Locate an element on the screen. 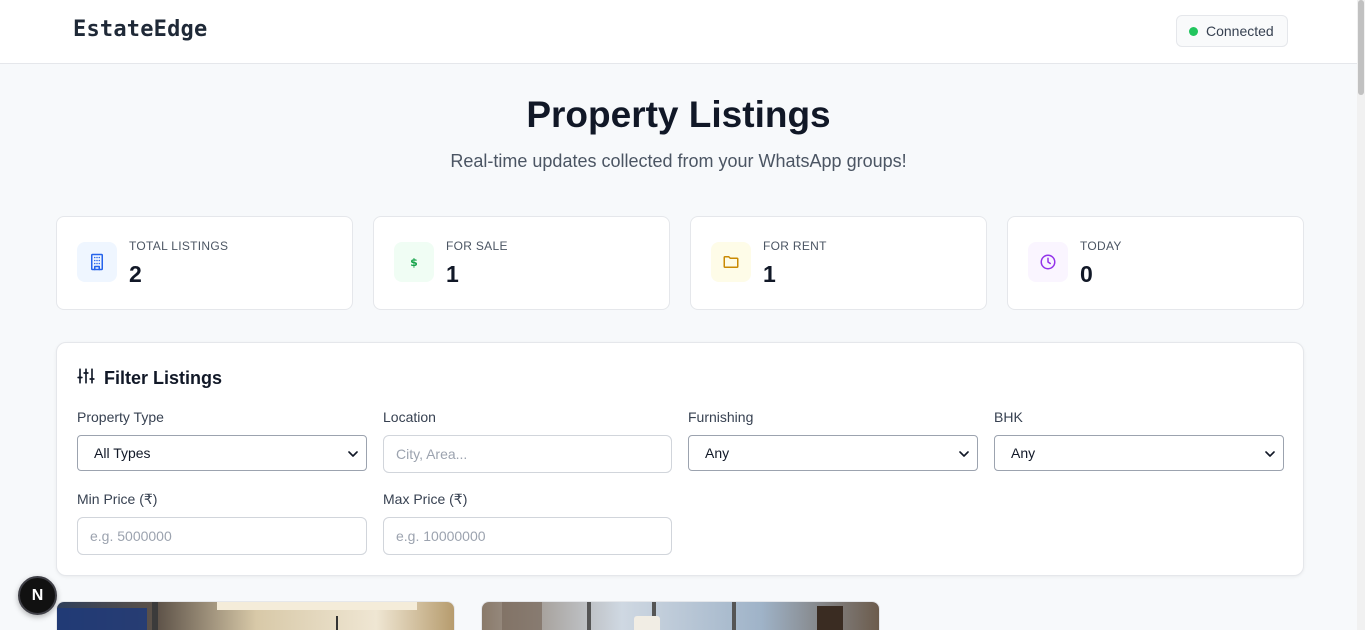  stat-label: FOR RENT is located at coordinates (795, 246).